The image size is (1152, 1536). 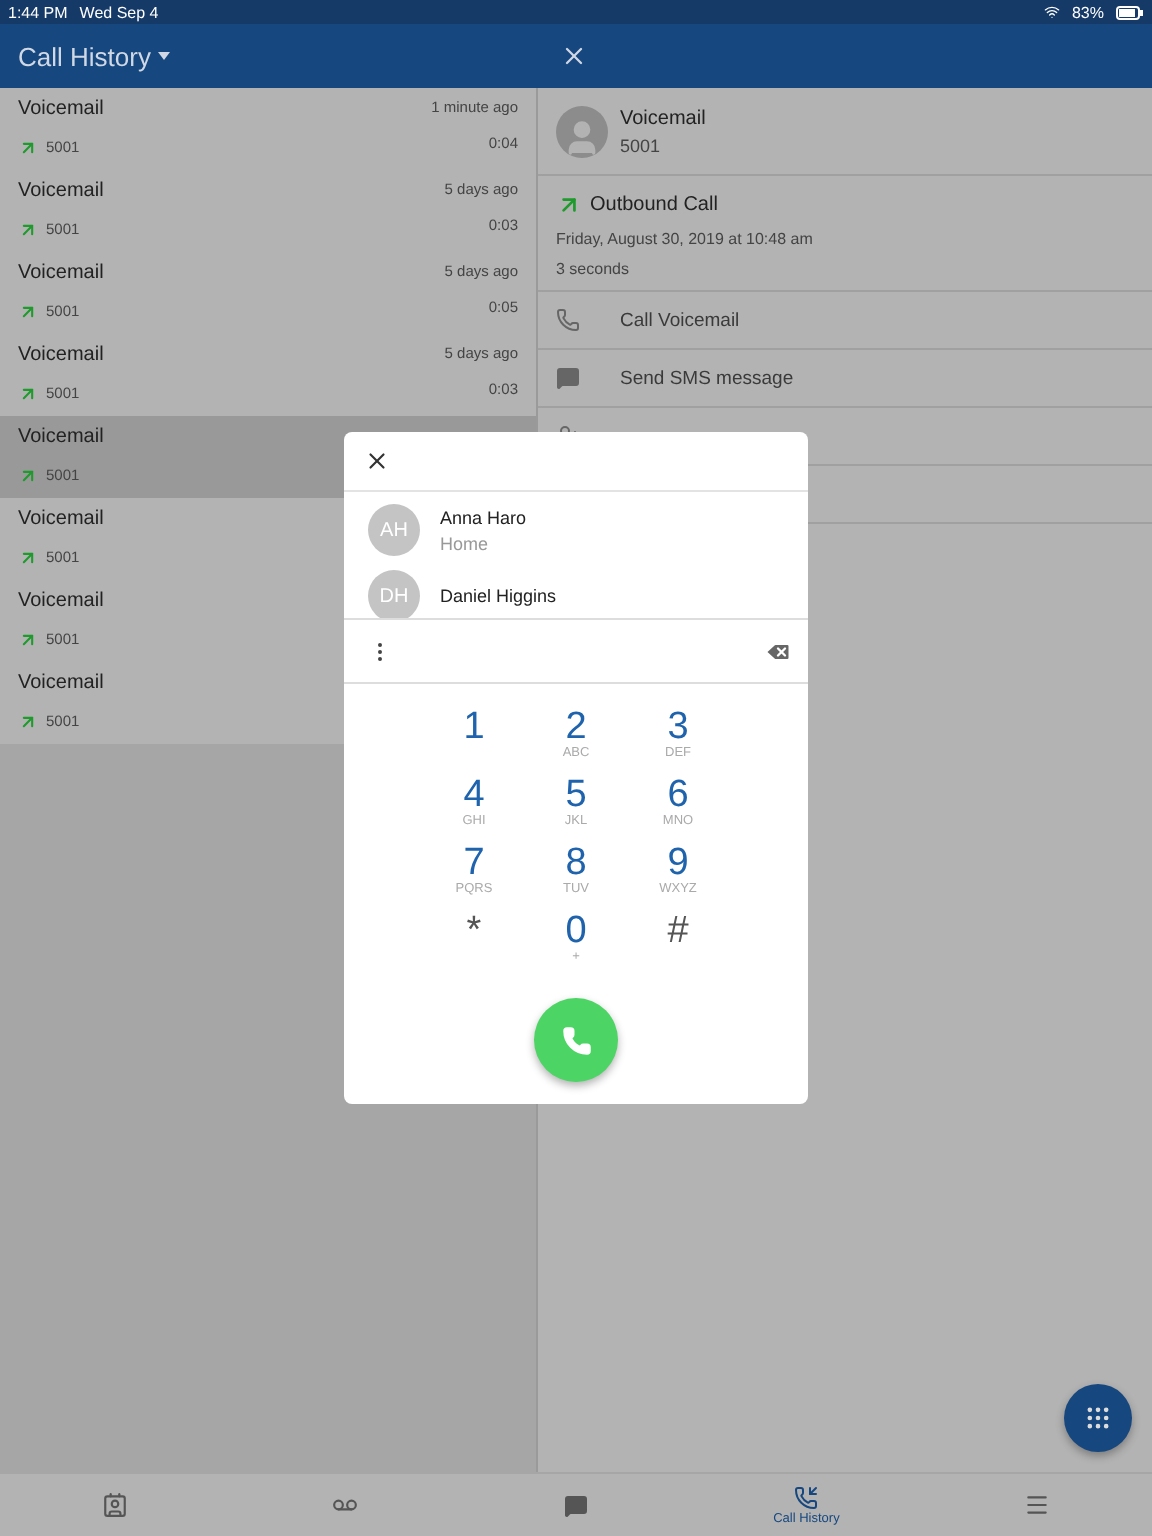 What do you see at coordinates (1087, 12) in the screenshot?
I see `battery-percent: 83%` at bounding box center [1087, 12].